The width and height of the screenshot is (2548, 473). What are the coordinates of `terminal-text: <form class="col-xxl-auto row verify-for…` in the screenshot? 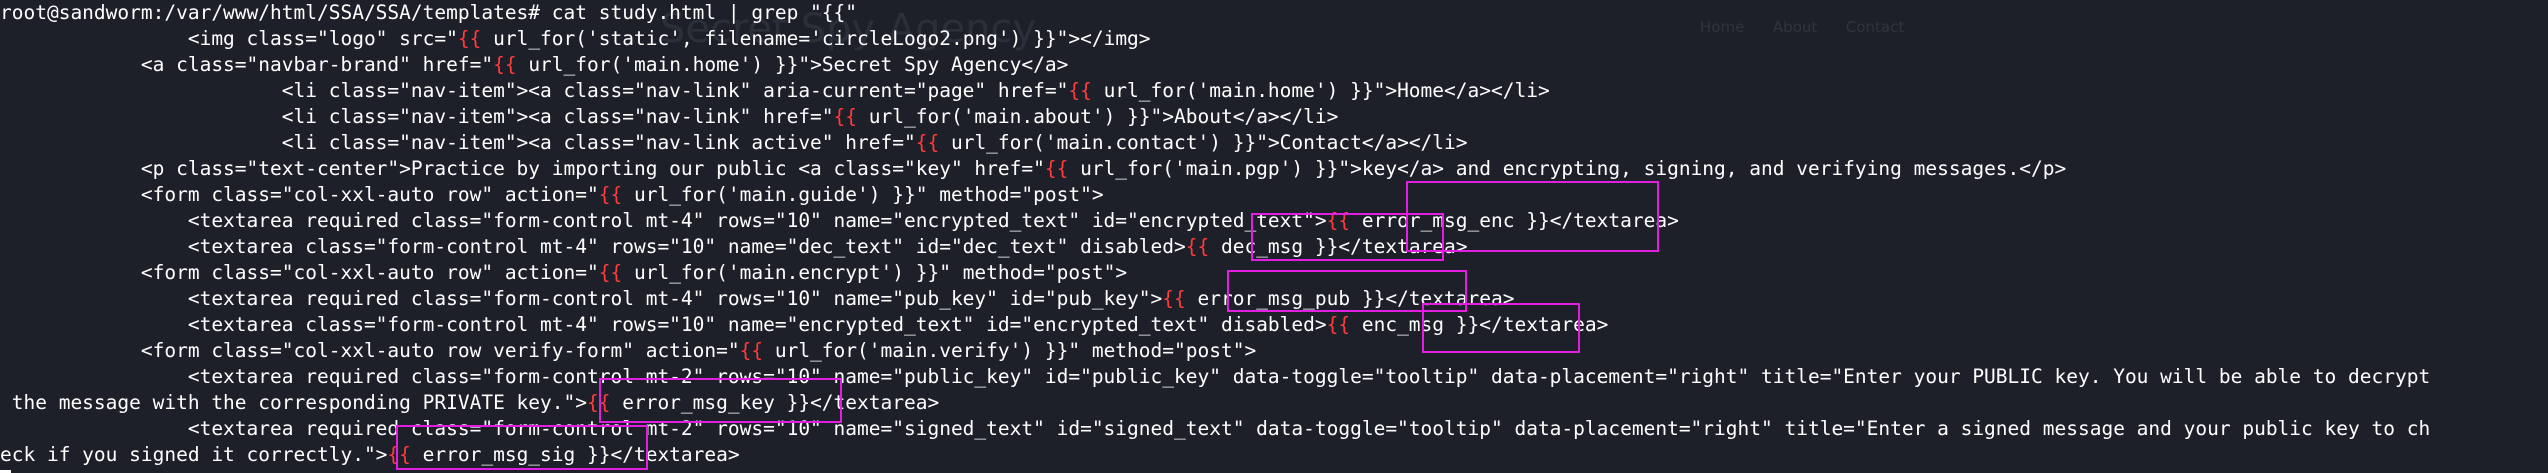 It's located at (370, 350).